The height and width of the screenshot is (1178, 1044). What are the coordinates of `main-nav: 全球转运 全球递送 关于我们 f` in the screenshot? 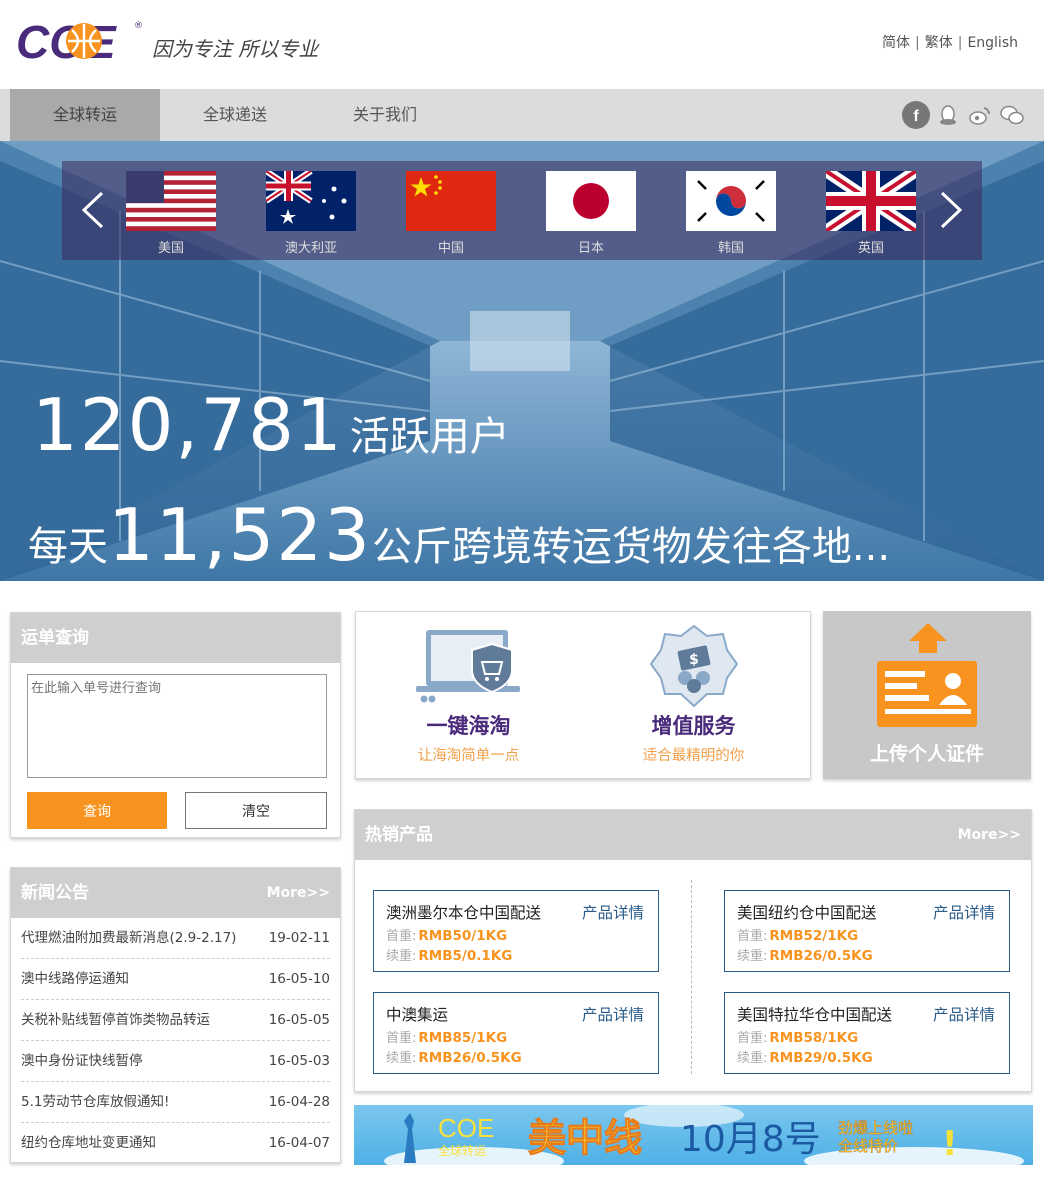 It's located at (522, 115).